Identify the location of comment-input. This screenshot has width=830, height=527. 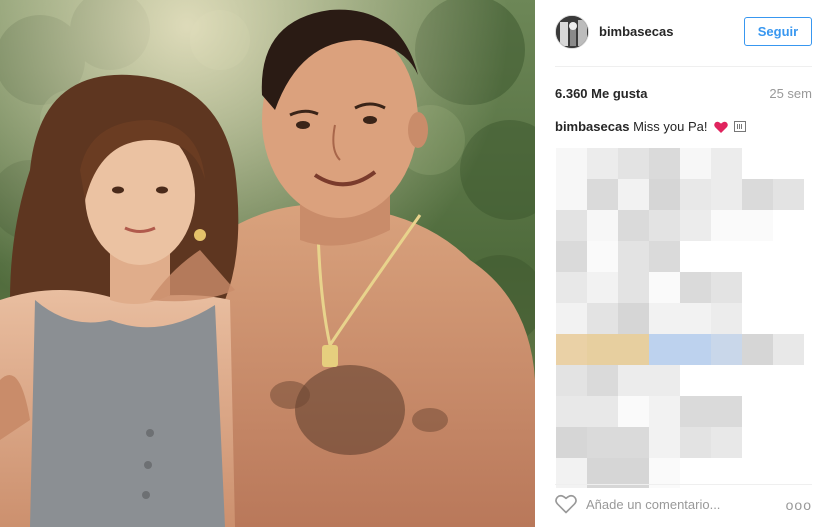
(683, 504).